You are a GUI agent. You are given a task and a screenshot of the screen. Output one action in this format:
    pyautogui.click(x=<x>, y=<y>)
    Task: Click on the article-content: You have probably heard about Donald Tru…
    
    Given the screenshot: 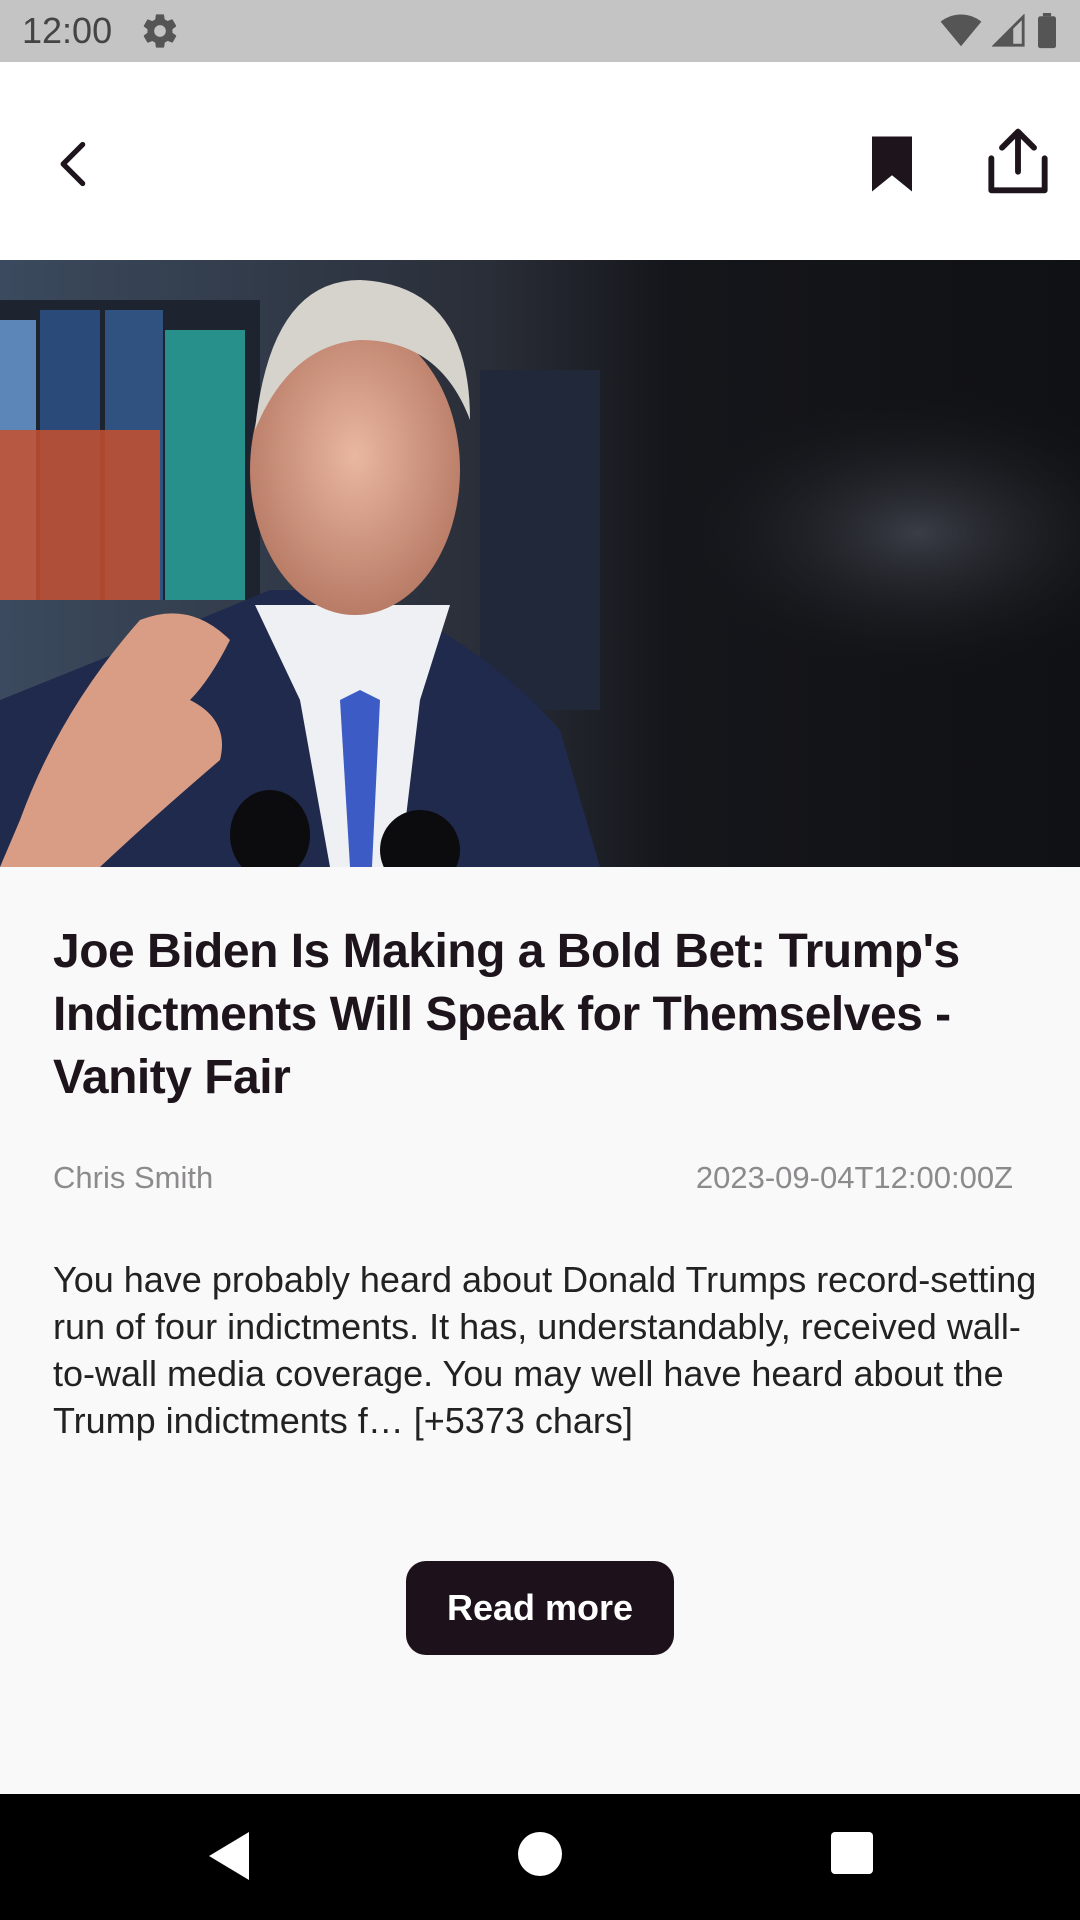 What is the action you would take?
    pyautogui.click(x=545, y=1350)
    